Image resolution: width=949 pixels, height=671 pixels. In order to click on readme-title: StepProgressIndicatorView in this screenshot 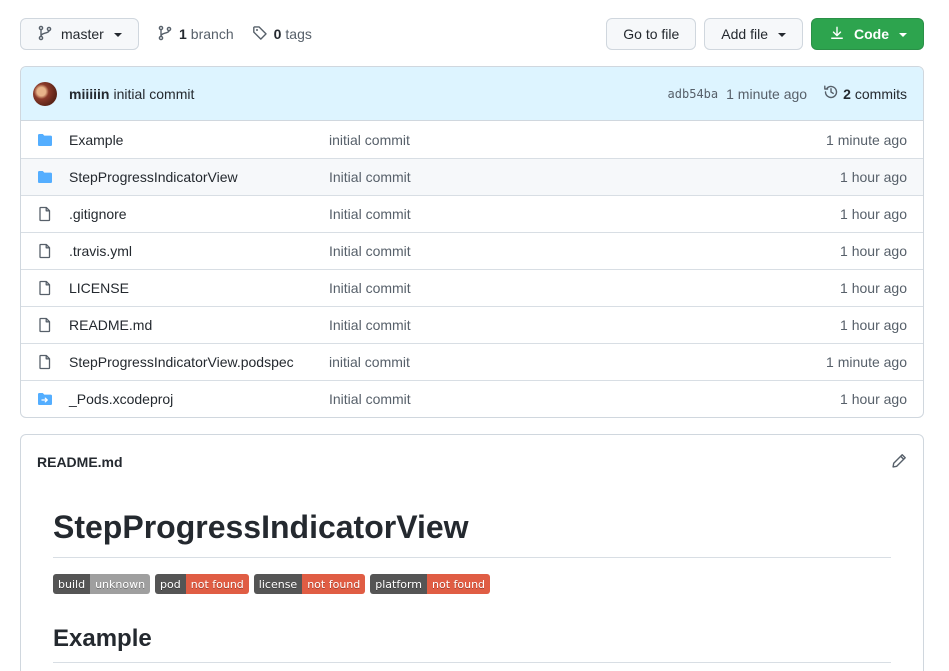, I will do `click(472, 532)`.